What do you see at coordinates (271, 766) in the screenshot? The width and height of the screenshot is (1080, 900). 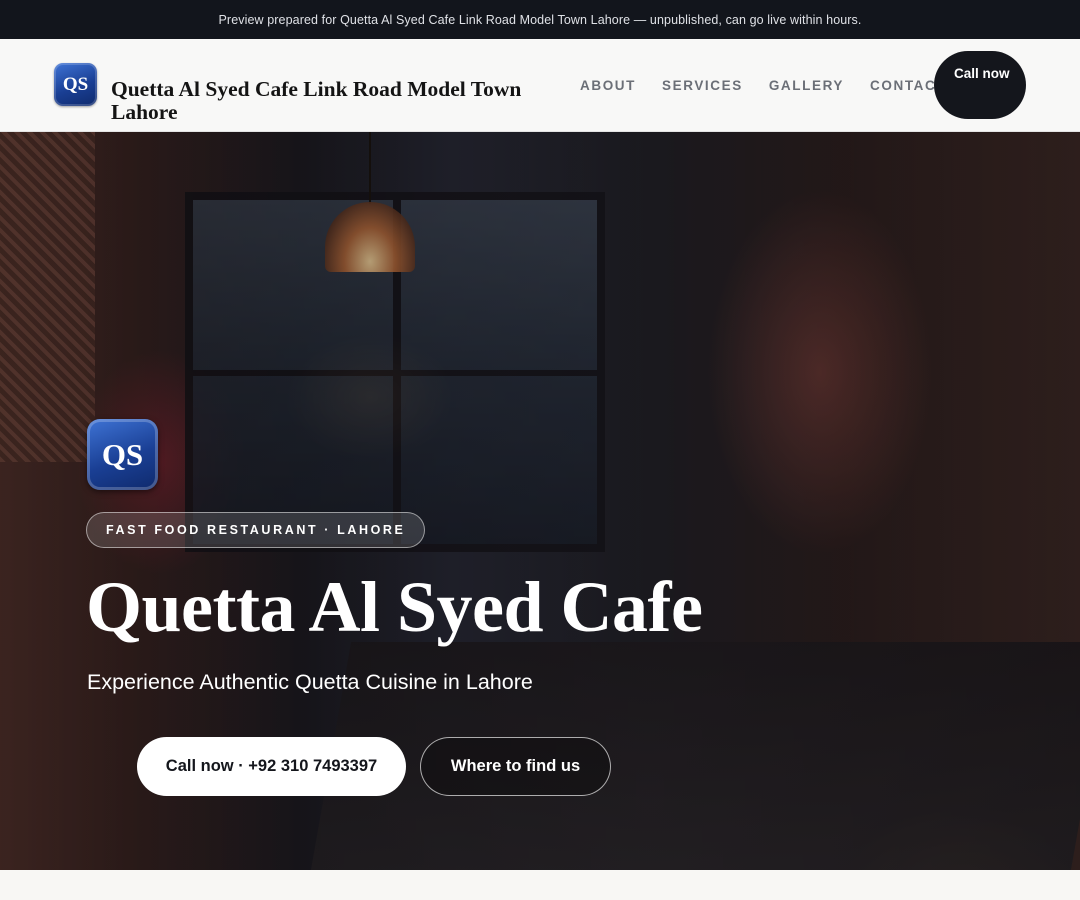 I see `call-now-button: Call now · +92 310 7493397` at bounding box center [271, 766].